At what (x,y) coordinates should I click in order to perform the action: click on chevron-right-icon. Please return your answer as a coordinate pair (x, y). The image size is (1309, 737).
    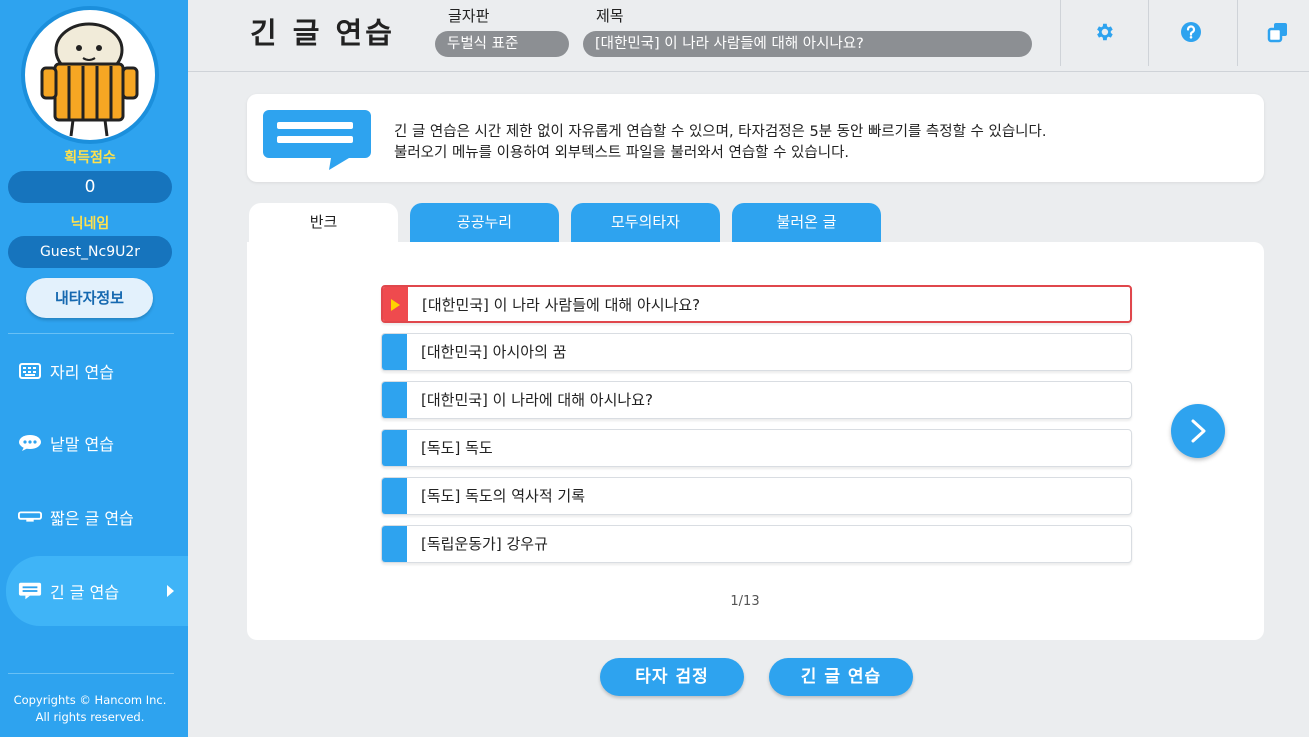
    Looking at the image, I should click on (1198, 431).